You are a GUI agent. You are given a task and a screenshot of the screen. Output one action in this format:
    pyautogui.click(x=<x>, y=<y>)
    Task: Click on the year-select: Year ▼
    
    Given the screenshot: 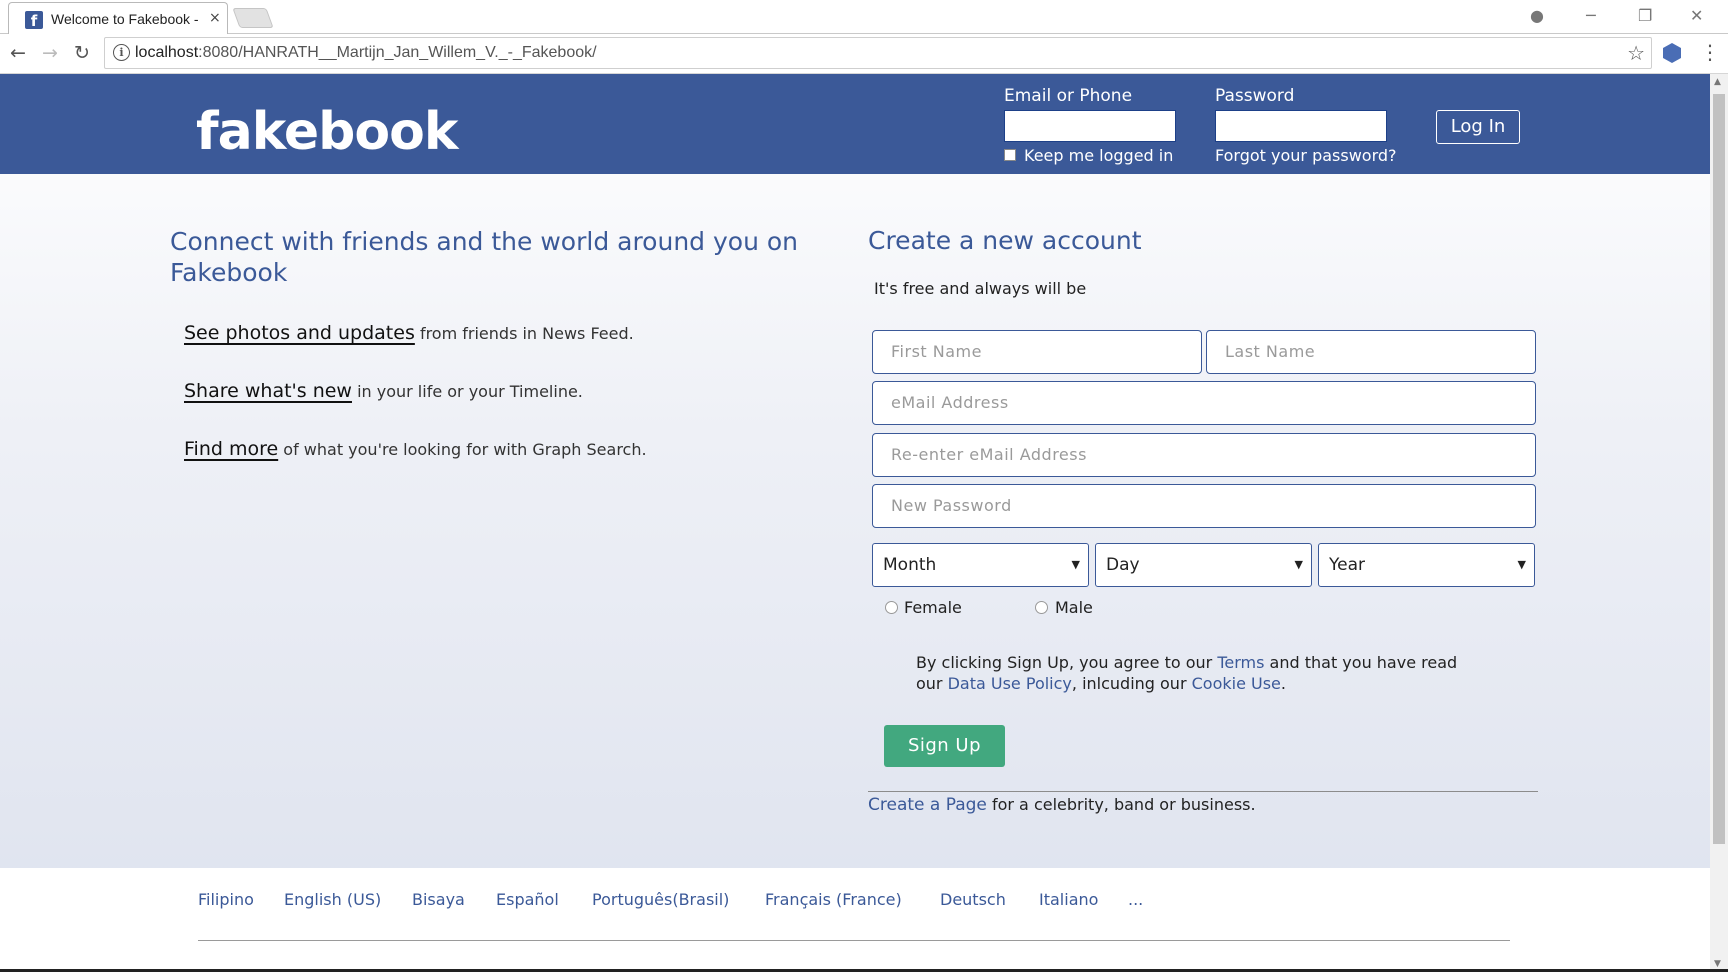 What is the action you would take?
    pyautogui.click(x=1426, y=565)
    